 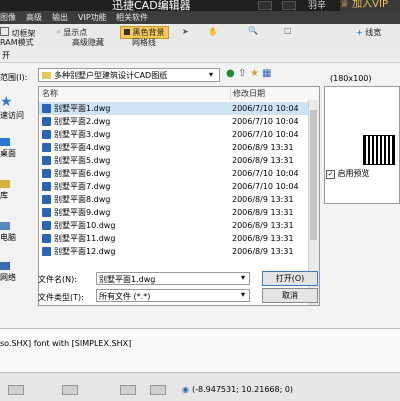 What do you see at coordinates (290, 278) in the screenshot?
I see `open-button: 打开(O)` at bounding box center [290, 278].